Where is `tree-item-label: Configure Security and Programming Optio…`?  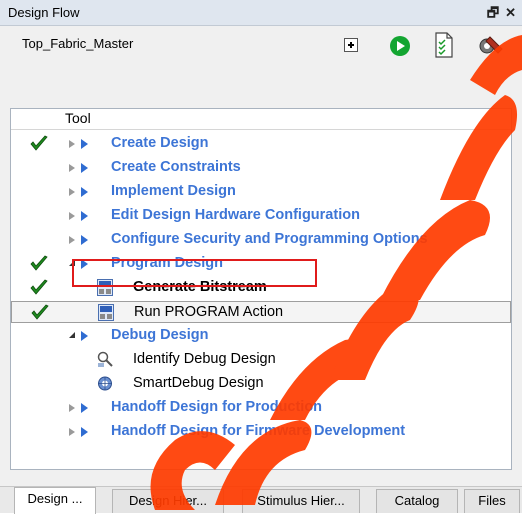
tree-item-label: Configure Security and Programming Optio… is located at coordinates (269, 239).